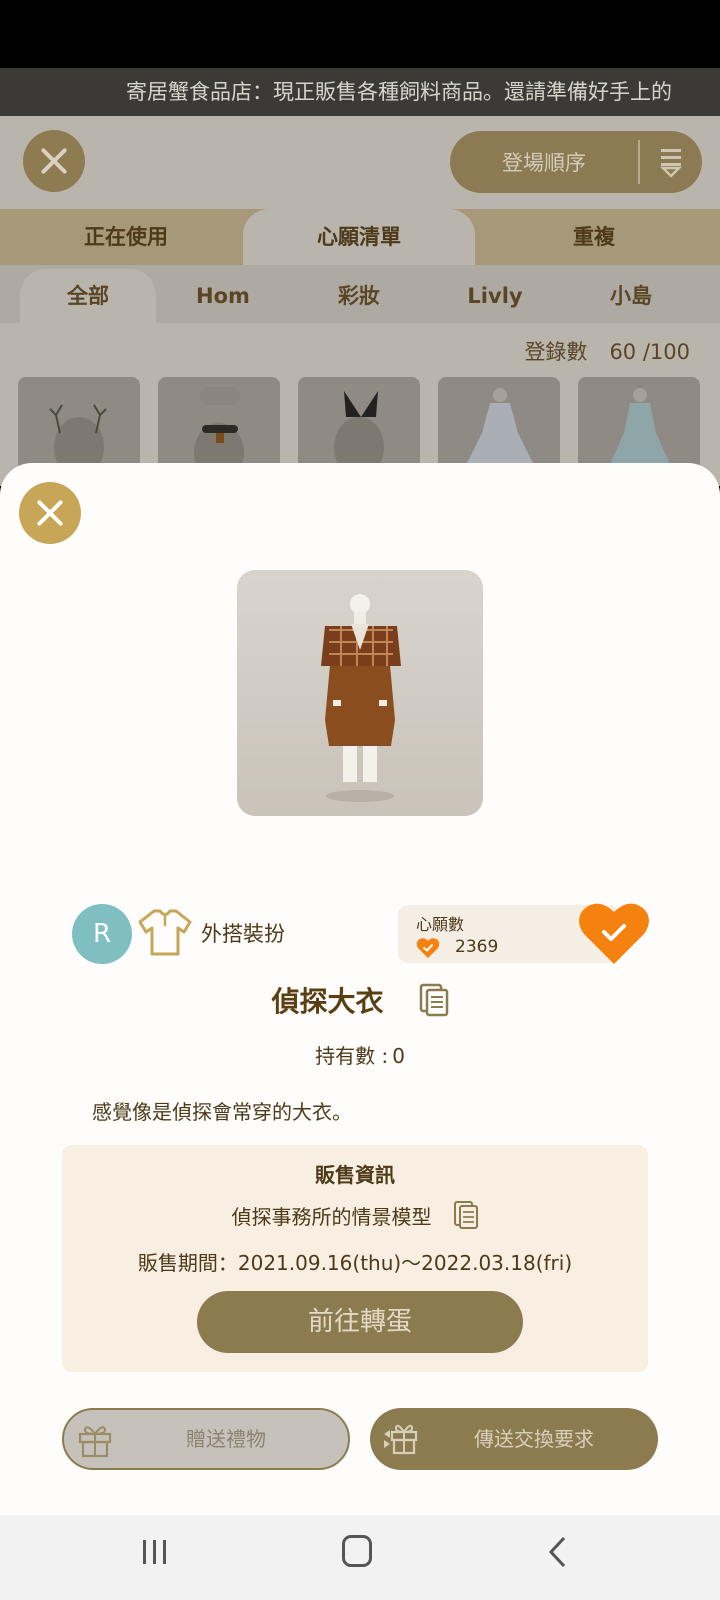  I want to click on recent-apps-icon, so click(155, 1552).